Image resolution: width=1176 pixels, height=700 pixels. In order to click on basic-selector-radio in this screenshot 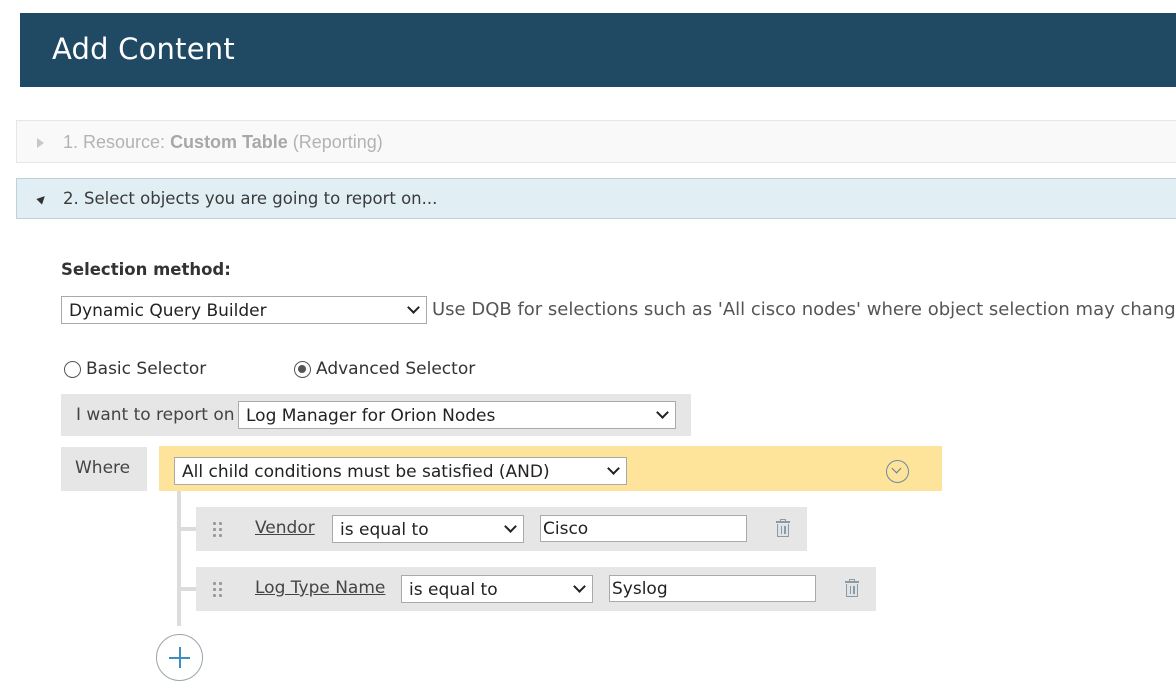, I will do `click(72, 369)`.